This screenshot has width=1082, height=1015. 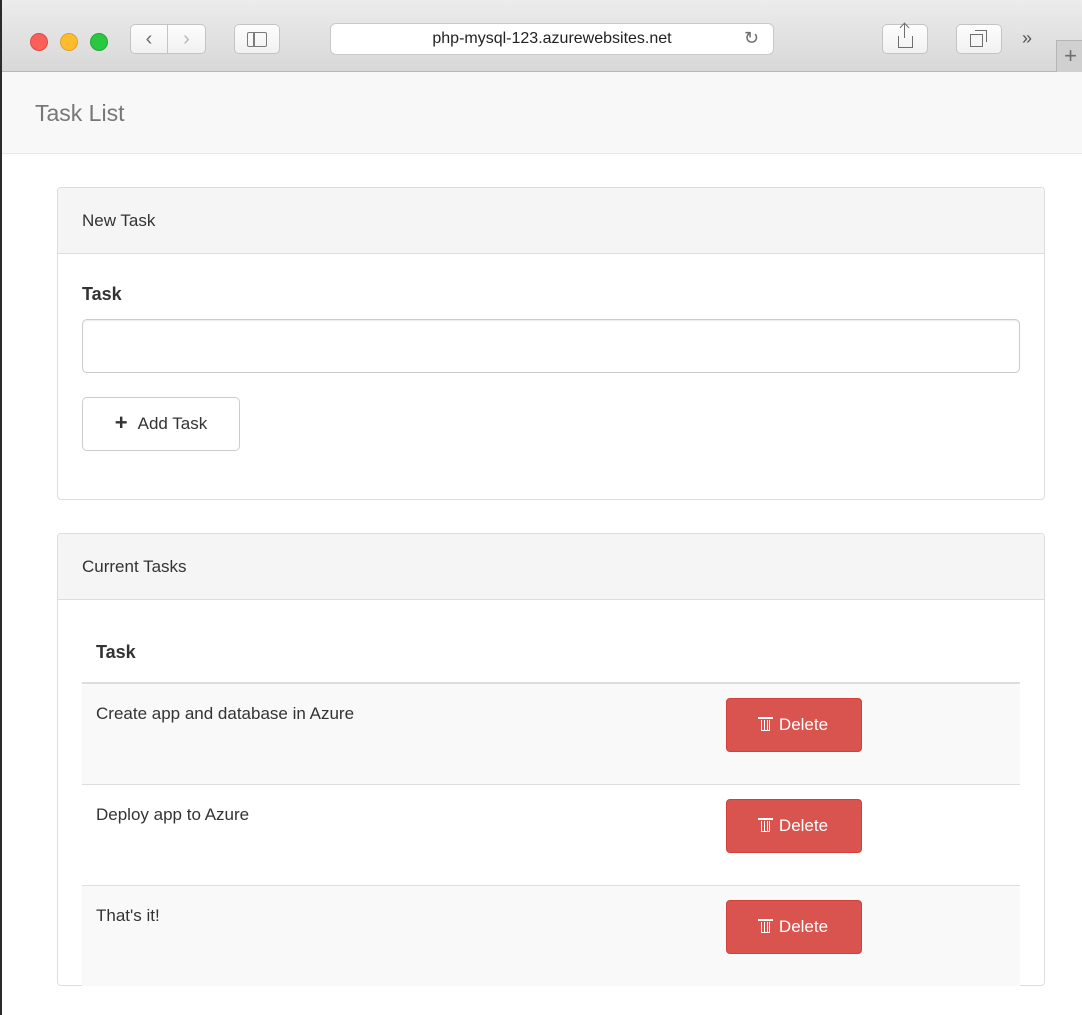 I want to click on plus-icon: +, so click(x=121, y=422).